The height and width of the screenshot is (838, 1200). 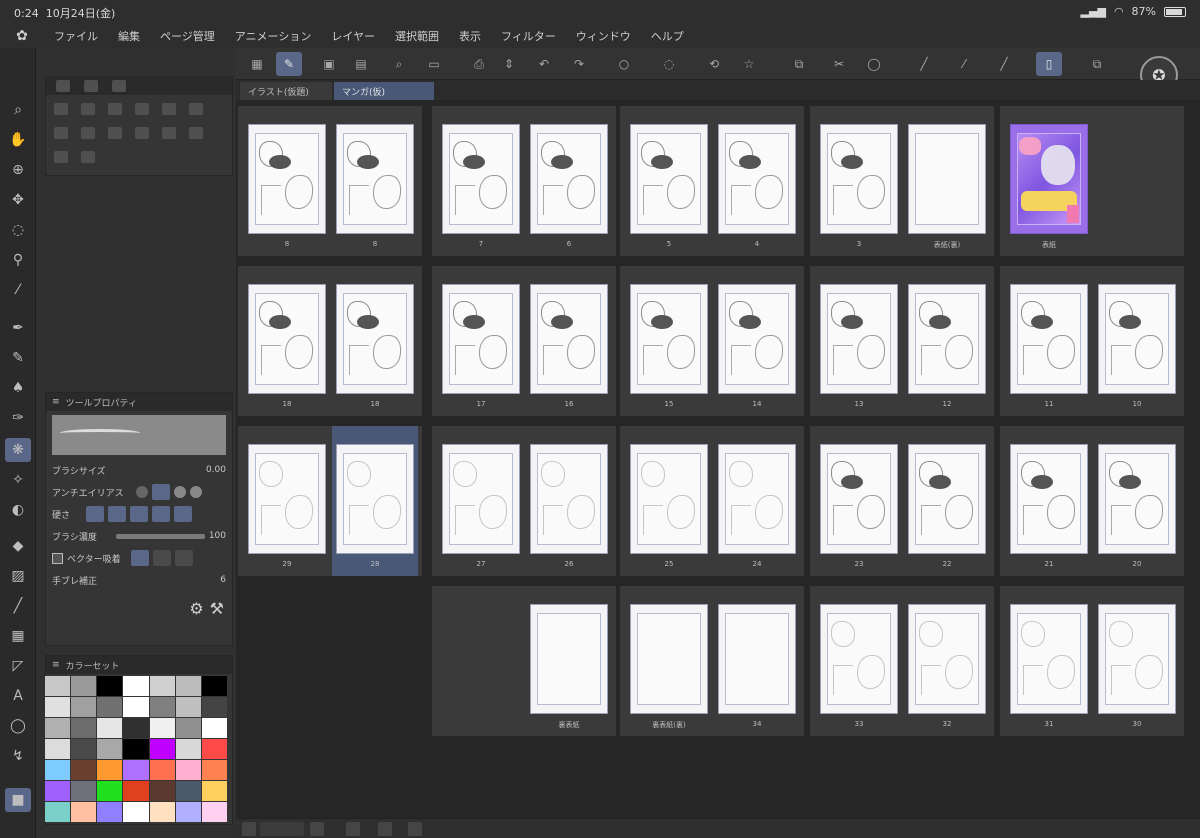 I want to click on refresh-icon, so click(x=385, y=829).